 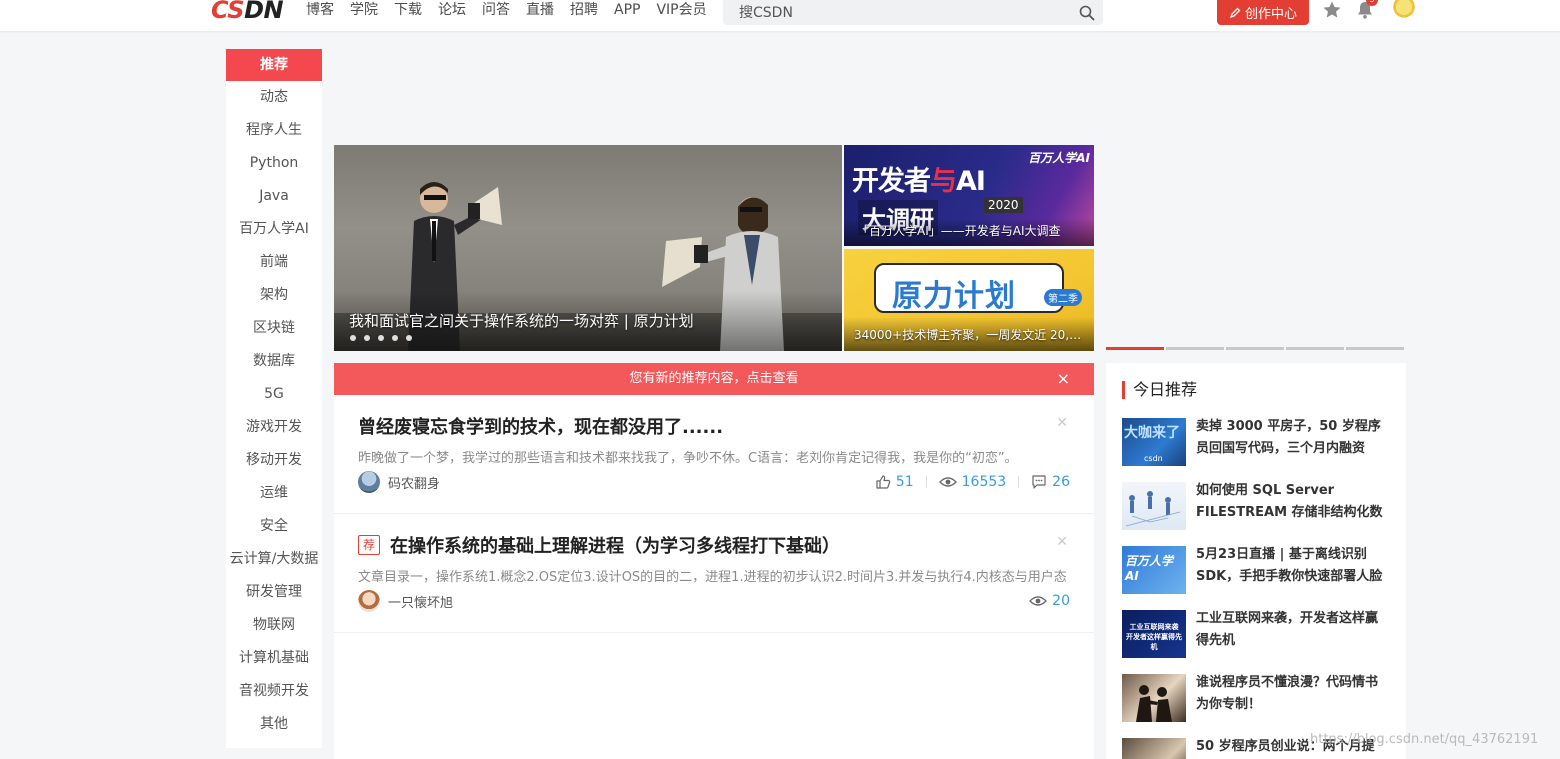 I want to click on thumb-text: 大咖来了, so click(x=1152, y=433).